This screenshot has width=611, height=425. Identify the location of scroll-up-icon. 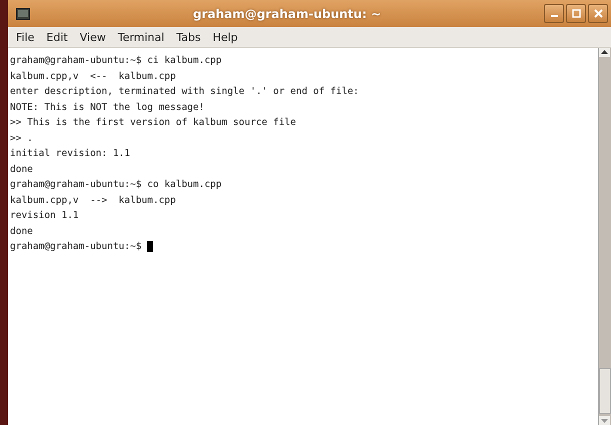
(604, 52).